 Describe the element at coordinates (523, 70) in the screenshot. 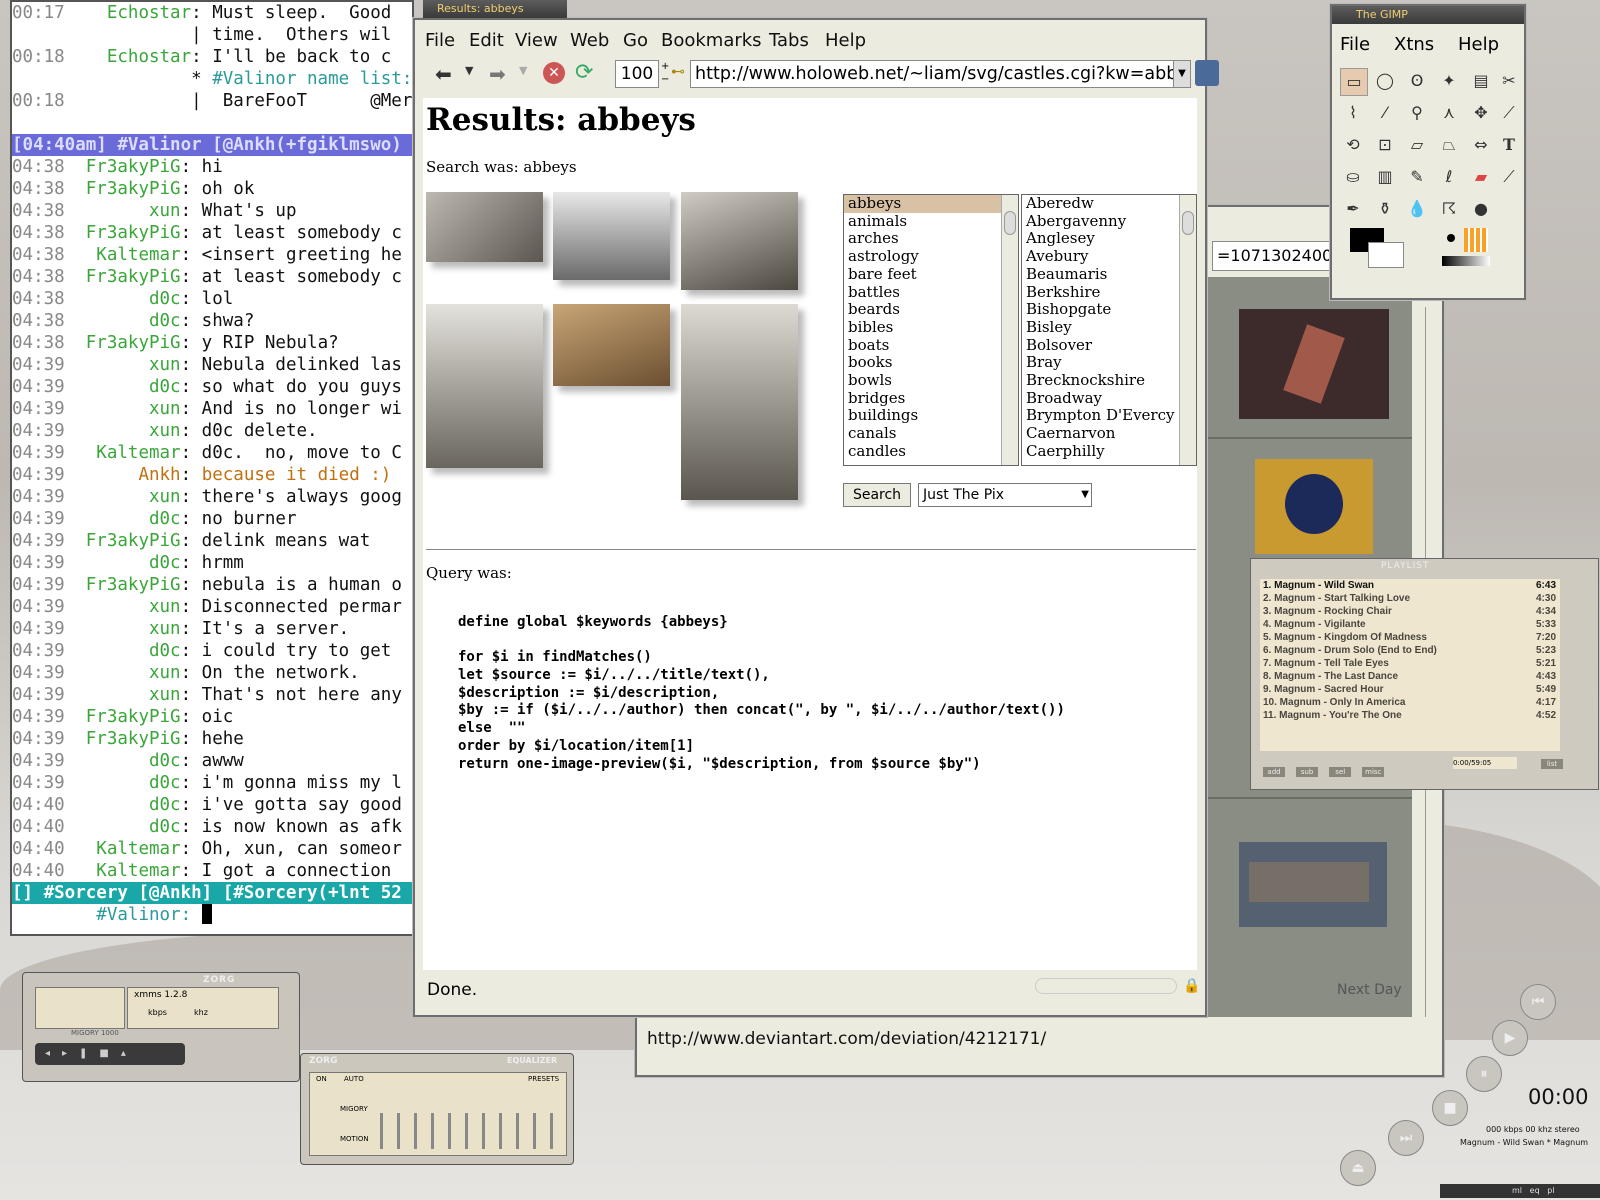

I see `forward-history-dropdown-icon: ▼` at that location.